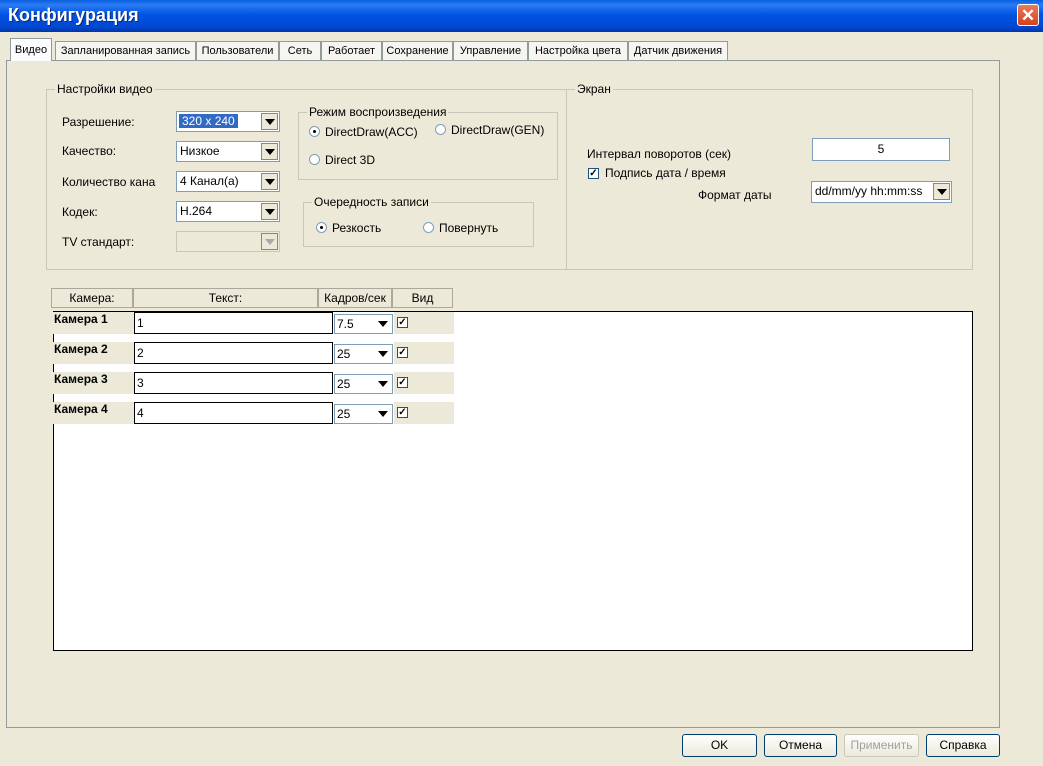 Image resolution: width=1043 pixels, height=766 pixels. I want to click on camera-name: Камера 4, so click(93, 413).